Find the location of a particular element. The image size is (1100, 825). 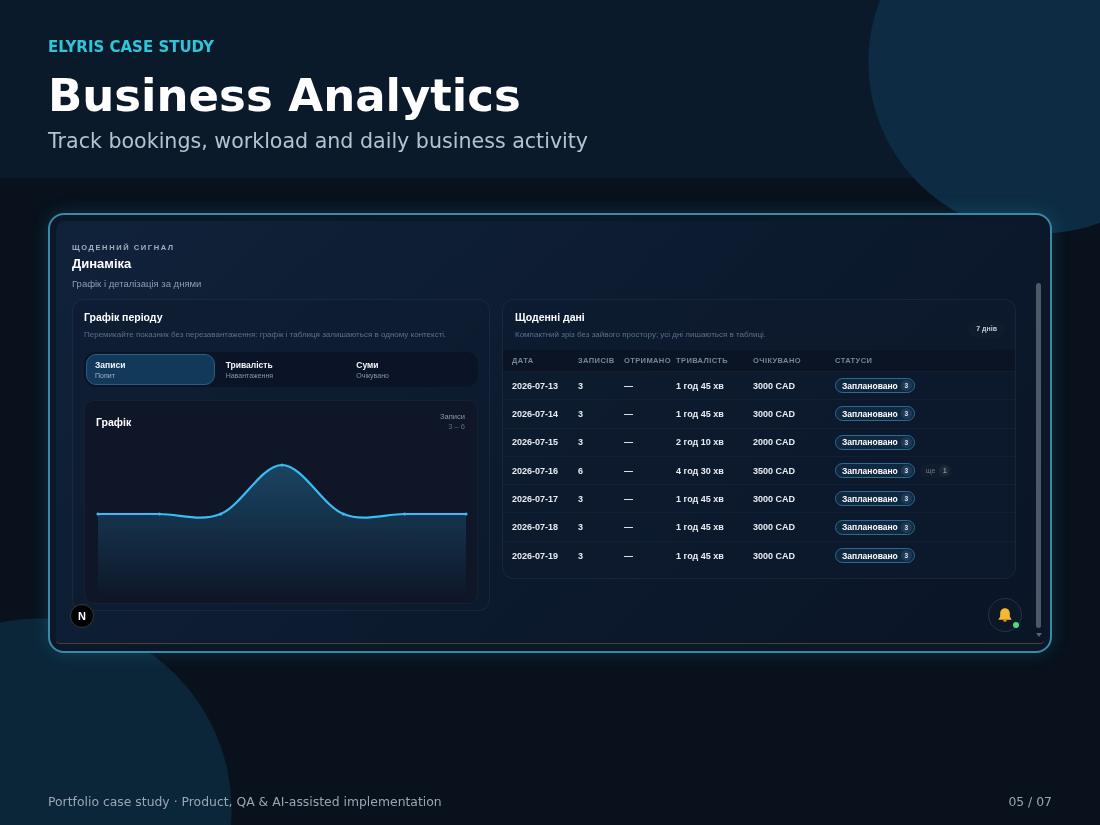

page-subtitle: Track bookings, workload and daily business activity is located at coordinates (319, 141).